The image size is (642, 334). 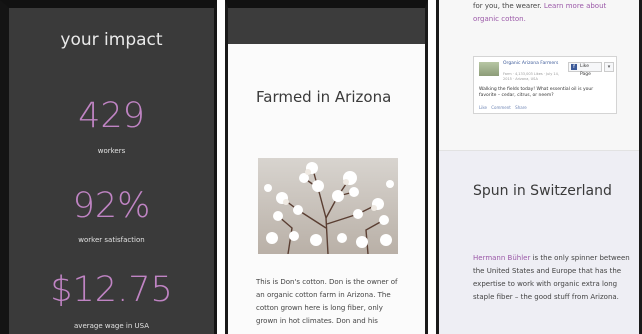 What do you see at coordinates (533, 64) in the screenshot?
I see `fb-page-name: Organic Arizona Farmers` at bounding box center [533, 64].